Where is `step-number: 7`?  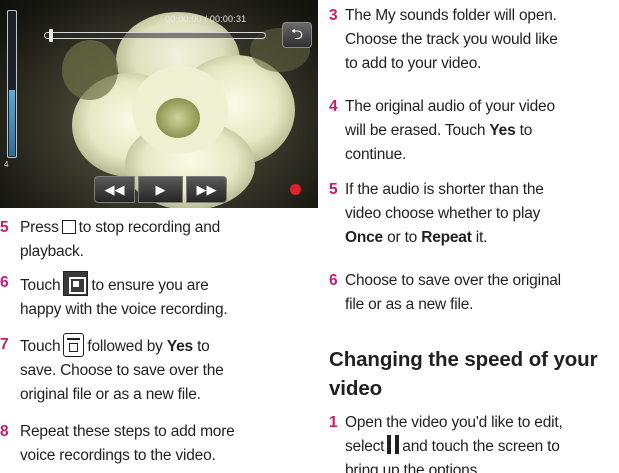 step-number: 7 is located at coordinates (4, 344).